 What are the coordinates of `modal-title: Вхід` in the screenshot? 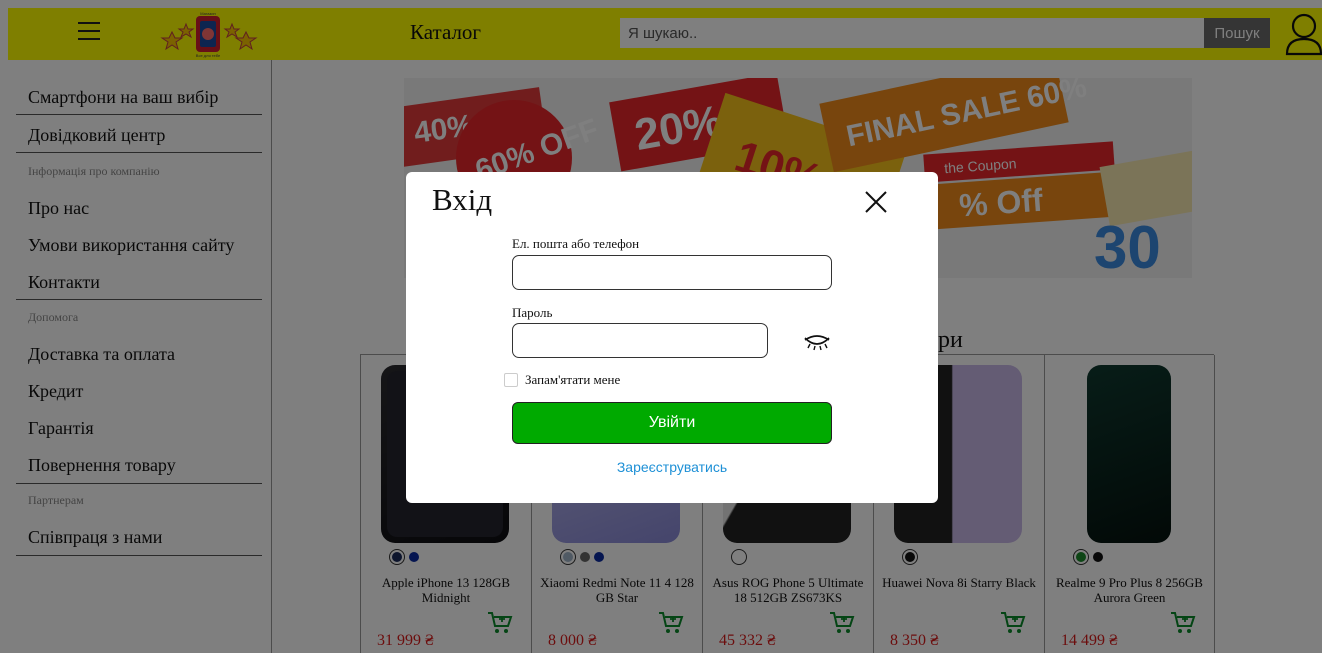 It's located at (462, 199).